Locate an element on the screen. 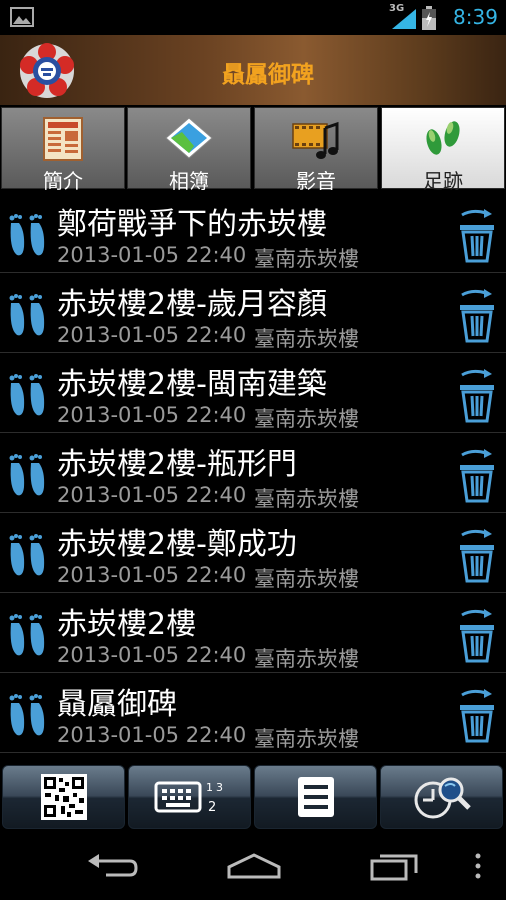  list-icon is located at coordinates (315, 797).